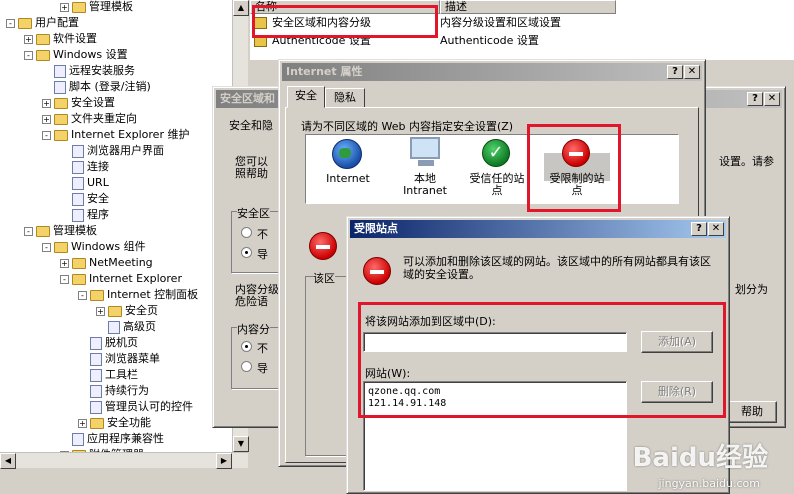 This screenshot has width=794, height=494. What do you see at coordinates (500, 22) in the screenshot?
I see `list-item-desc: 内容分级设置和区域设置` at bounding box center [500, 22].